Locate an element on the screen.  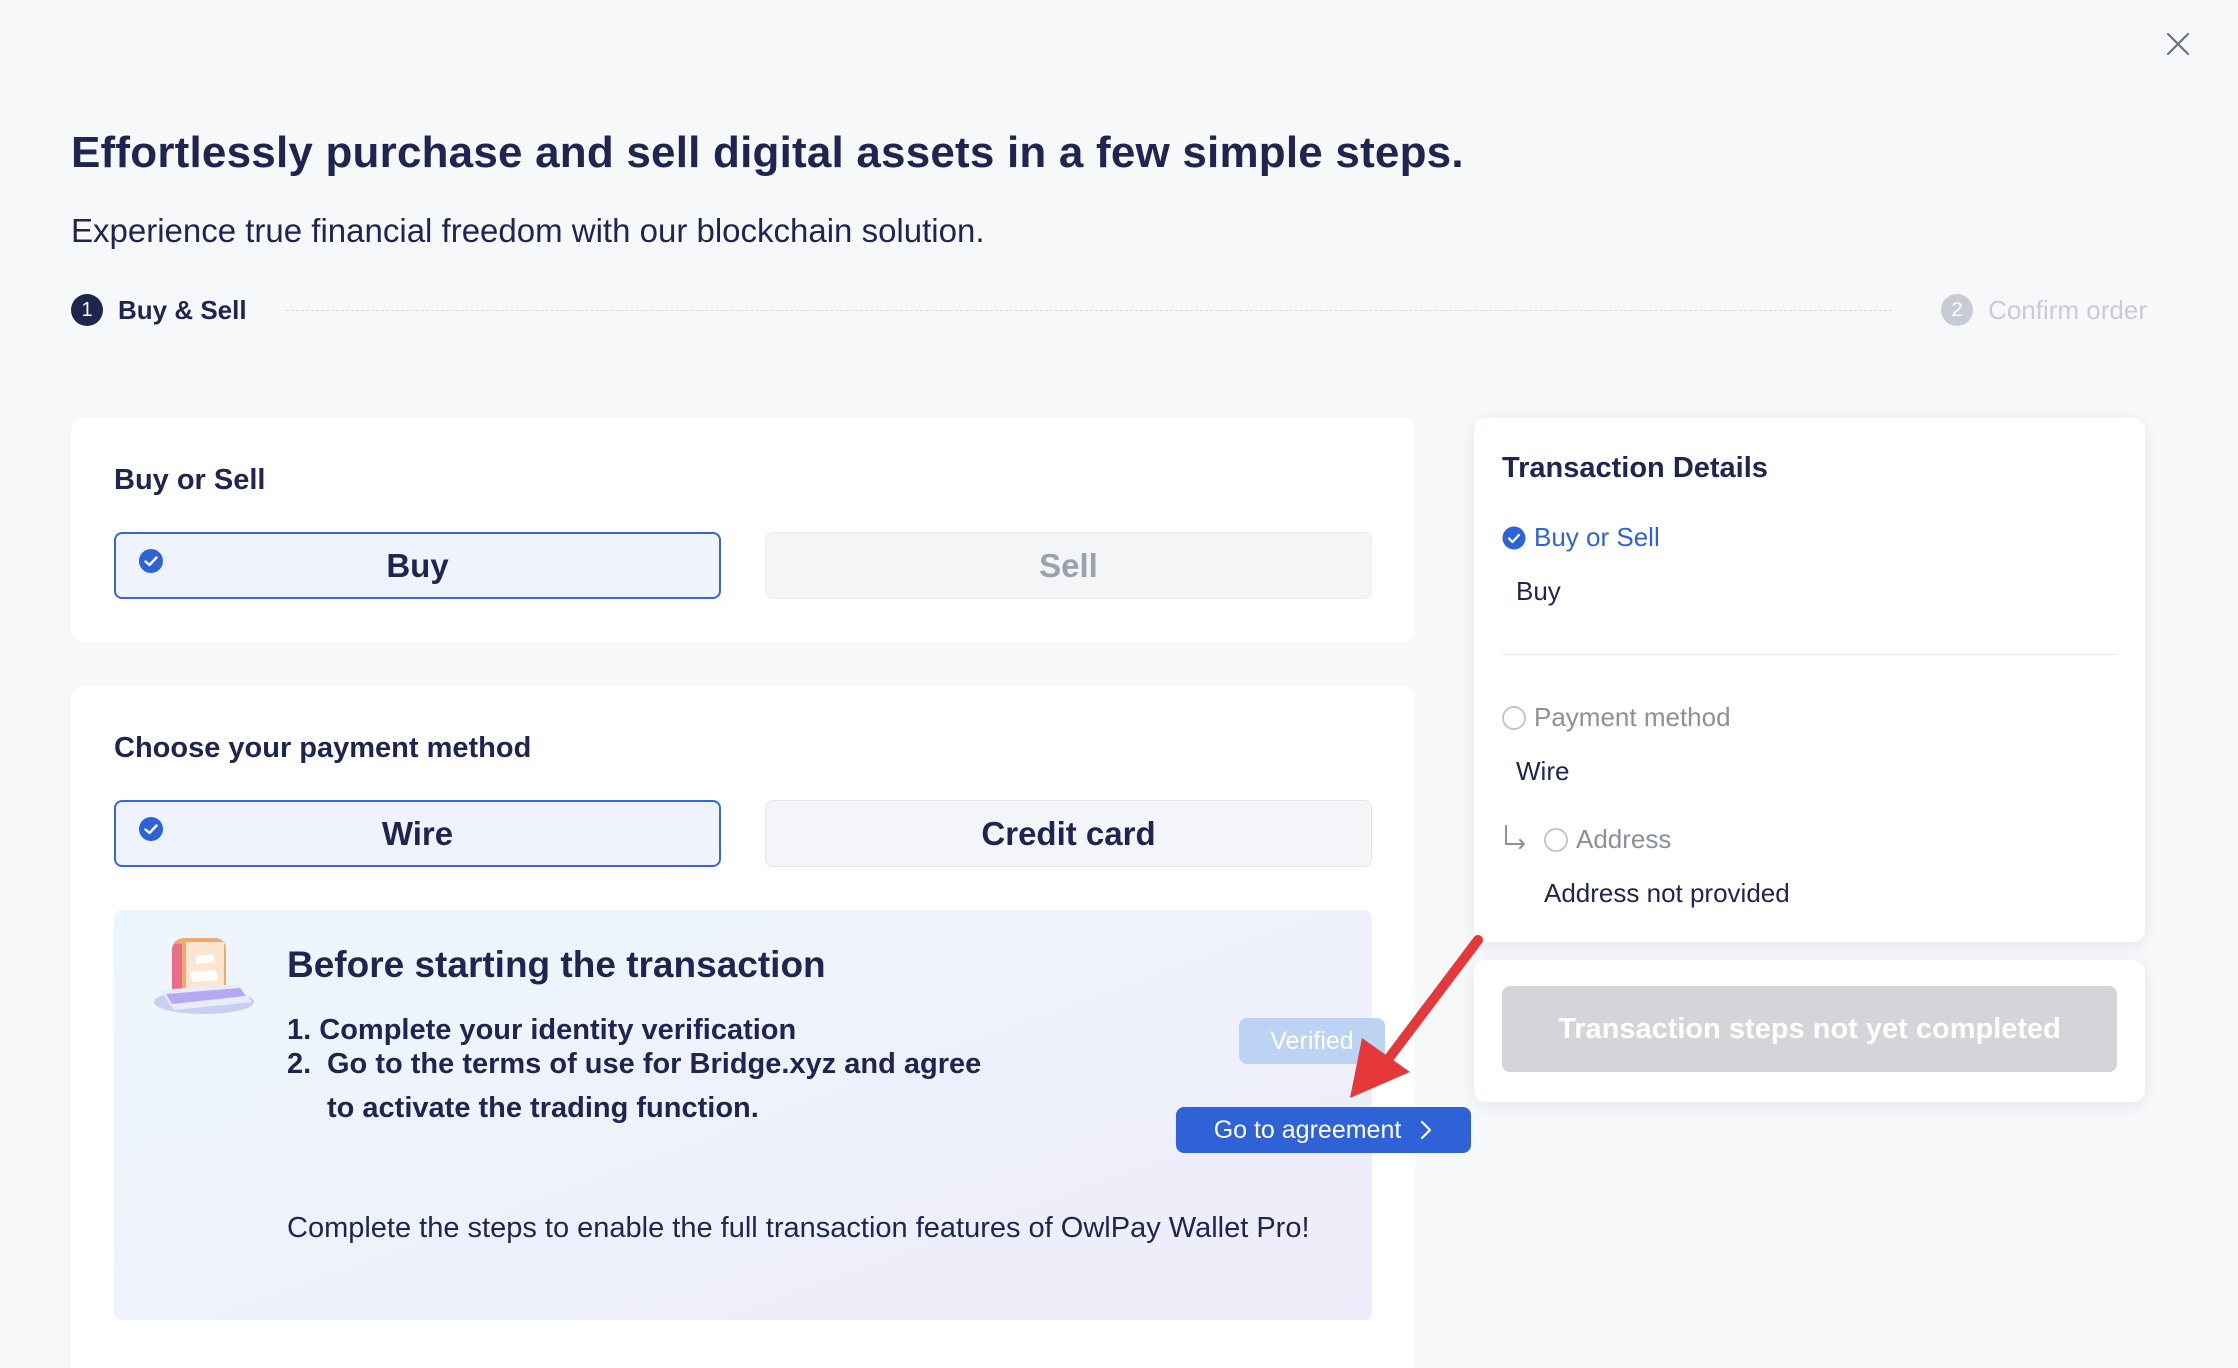
detail-payment-method: Payment method is located at coordinates (1616, 717).